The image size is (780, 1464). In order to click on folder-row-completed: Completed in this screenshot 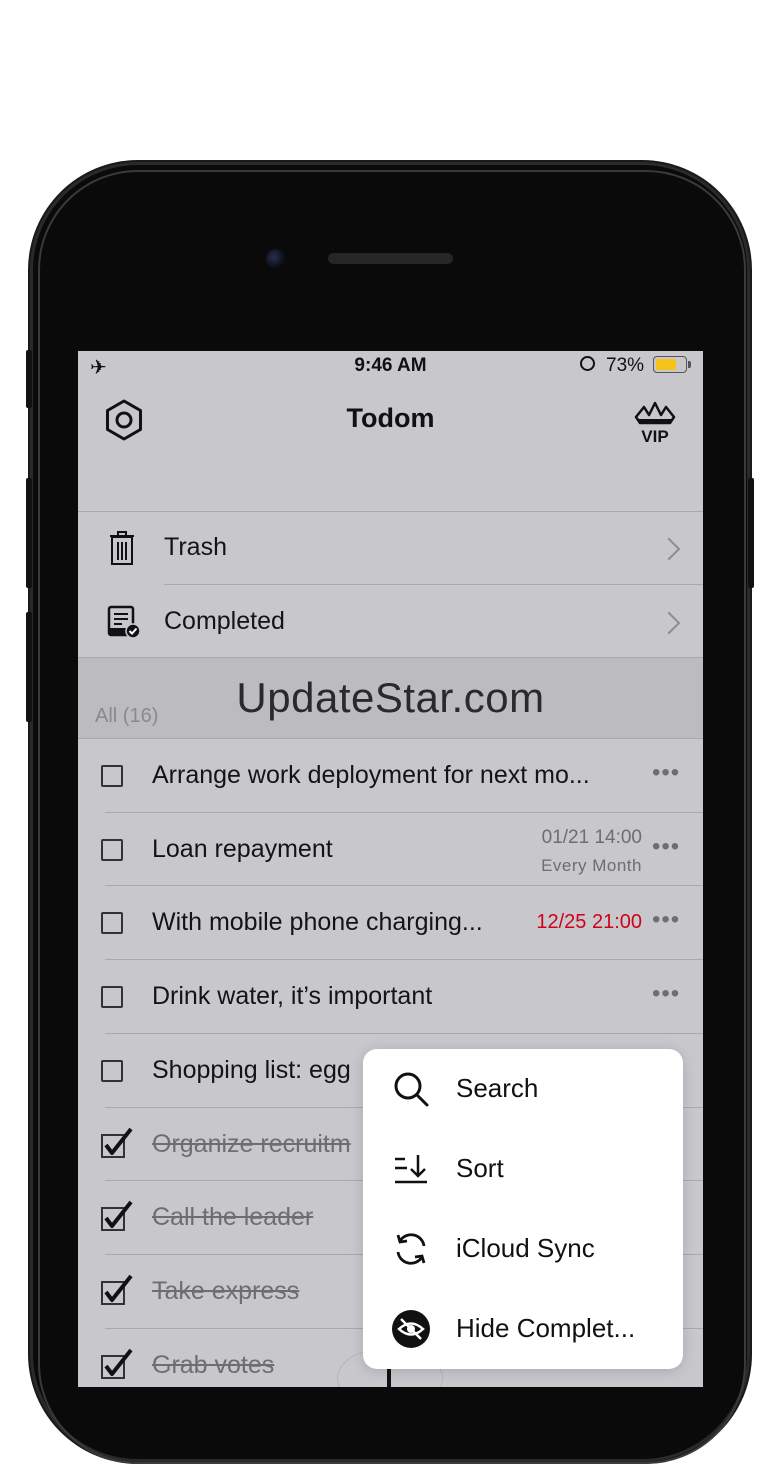, I will do `click(390, 621)`.